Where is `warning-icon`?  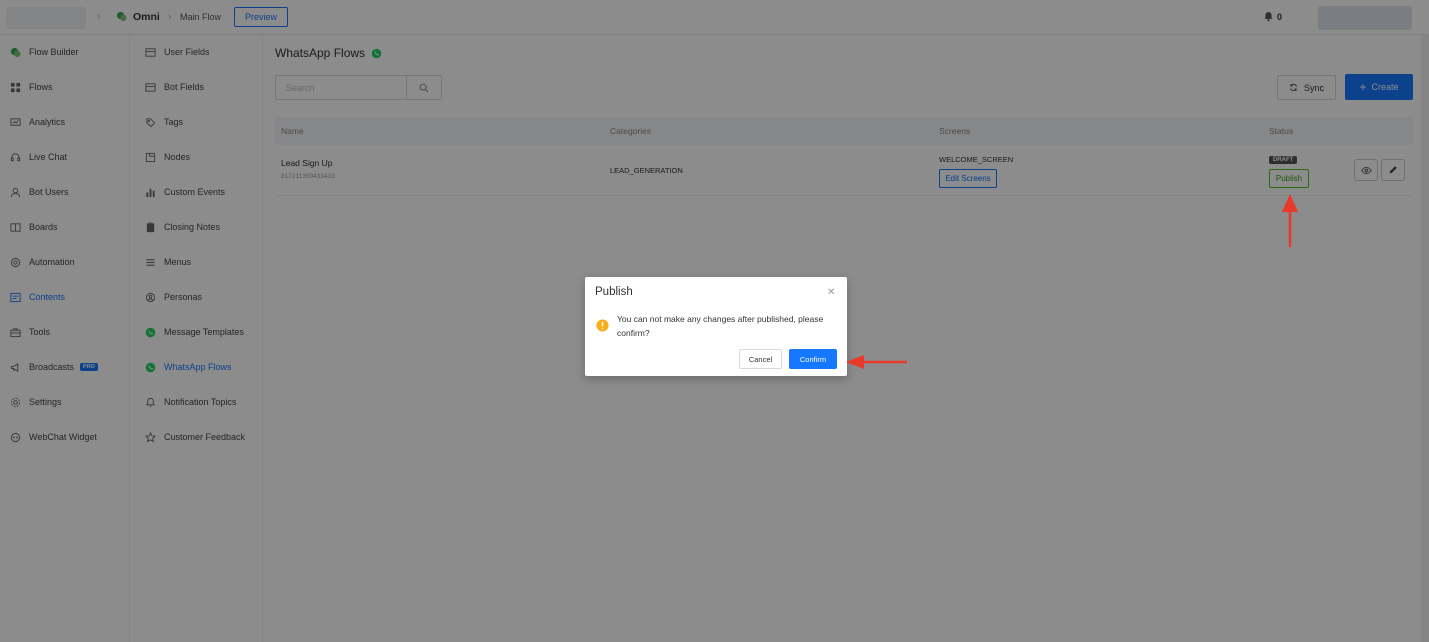
warning-icon is located at coordinates (602, 325).